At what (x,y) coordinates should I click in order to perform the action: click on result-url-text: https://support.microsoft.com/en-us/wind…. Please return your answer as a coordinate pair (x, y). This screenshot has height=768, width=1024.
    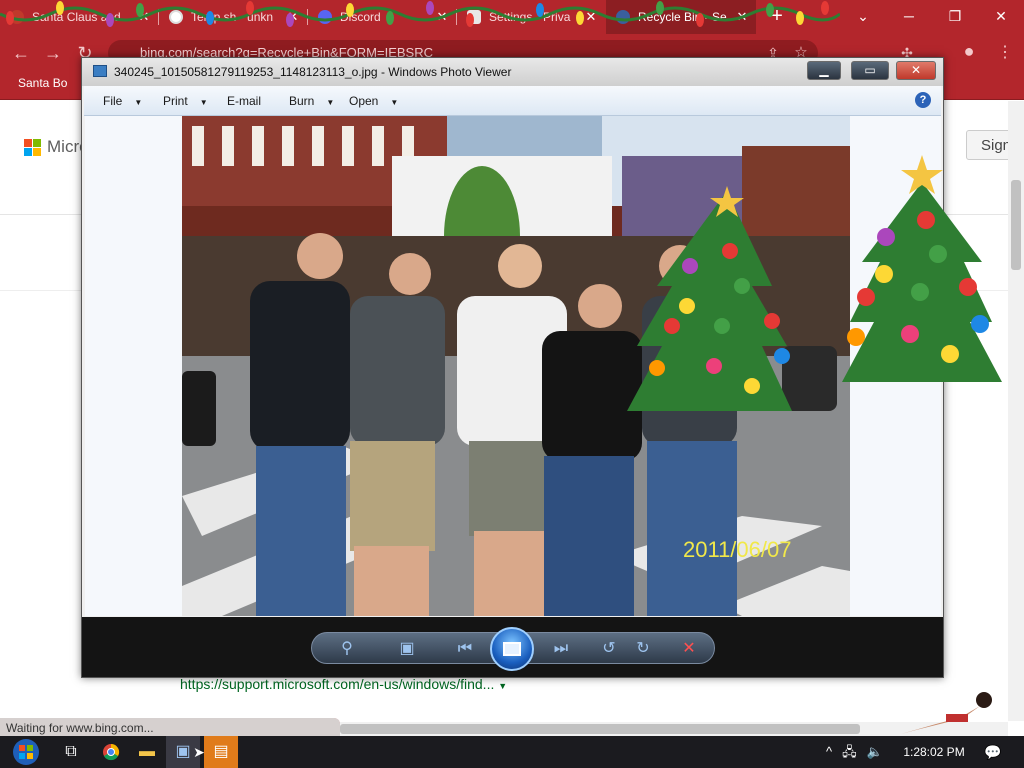
    Looking at the image, I should click on (337, 684).